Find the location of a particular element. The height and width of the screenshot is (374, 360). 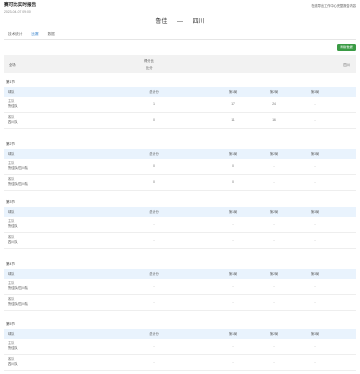

period-section: 第1节 球队 总计分 第1局 第2局 第3局 主队 鲁佳队 1 17 24 - 客队 四川队 0 11 16 - is located at coordinates (180, 103).